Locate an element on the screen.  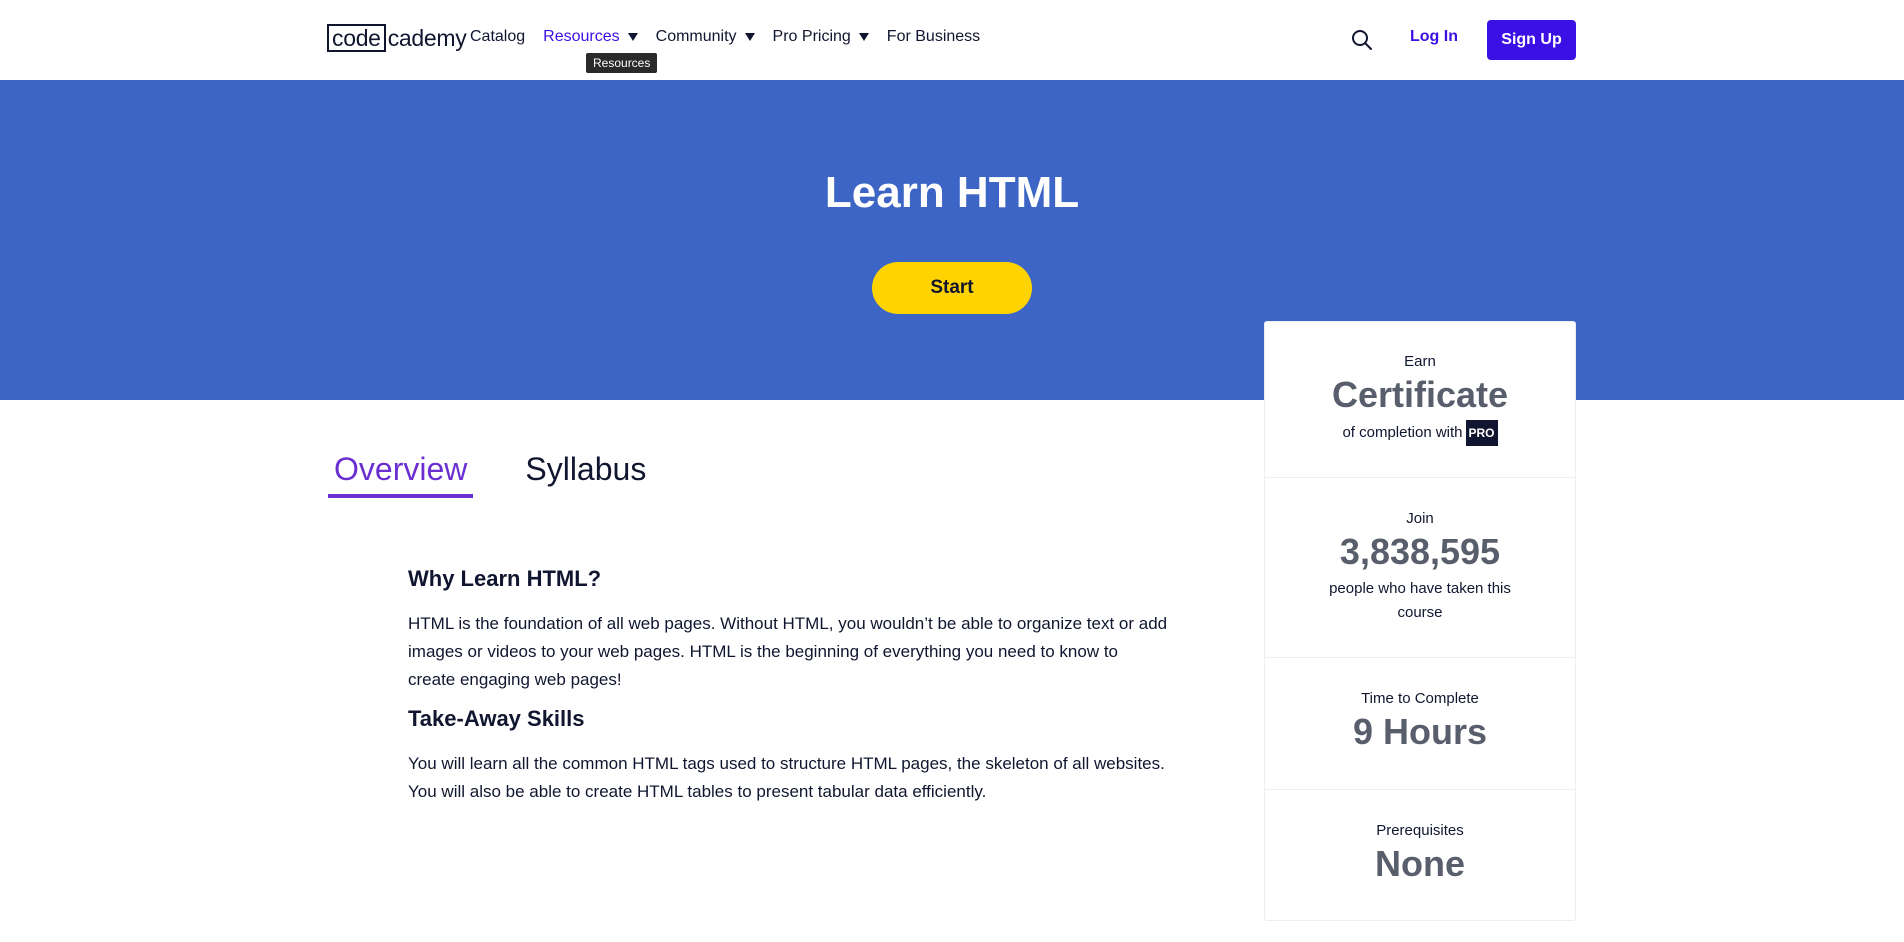
tab-syllabus: Syllabus is located at coordinates (585, 473).